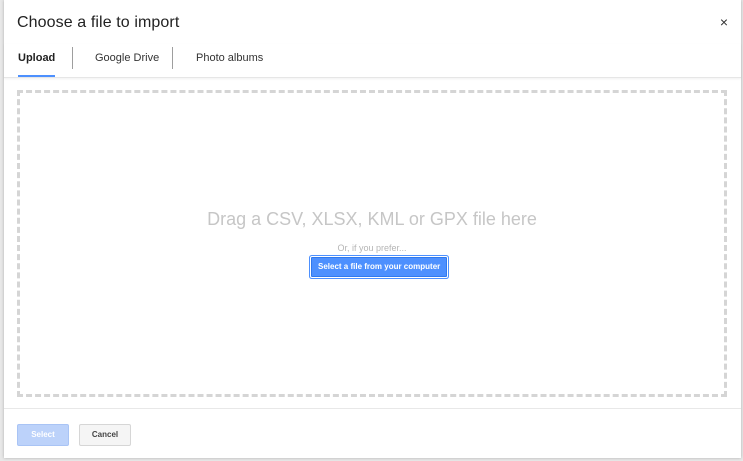 The width and height of the screenshot is (743, 461). What do you see at coordinates (724, 22) in the screenshot?
I see `close-icon: ×` at bounding box center [724, 22].